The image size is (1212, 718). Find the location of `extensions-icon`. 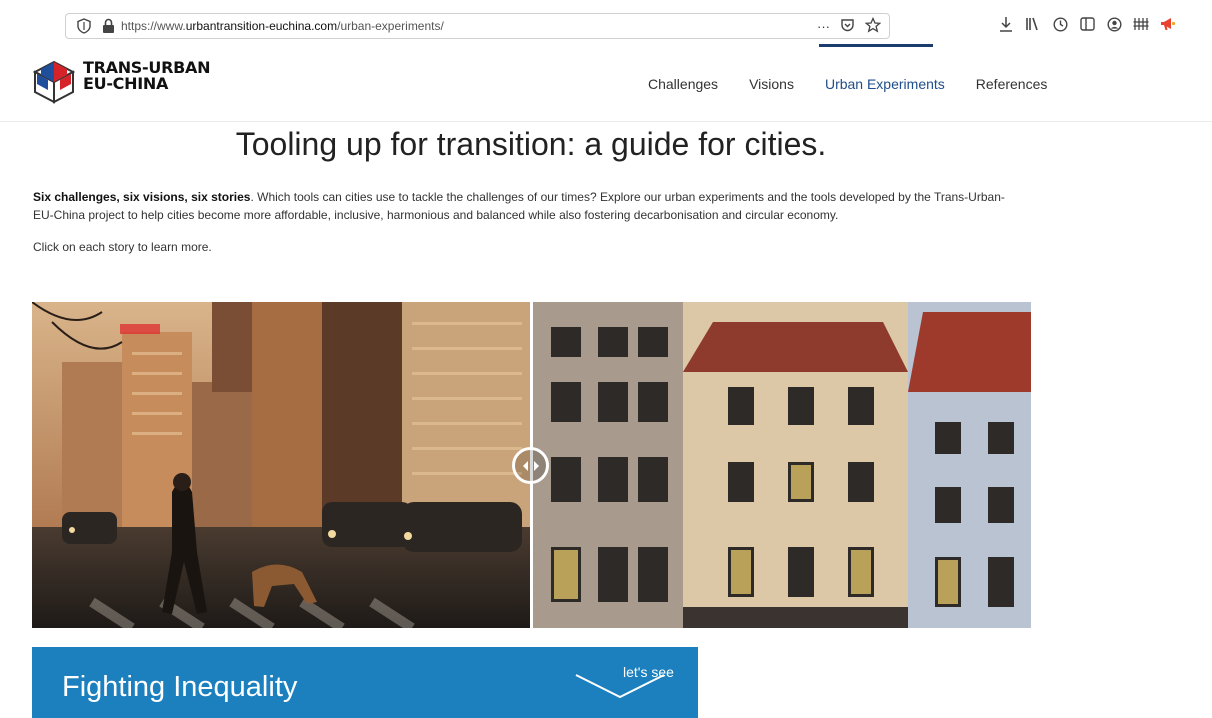

extensions-icon is located at coordinates (1141, 24).